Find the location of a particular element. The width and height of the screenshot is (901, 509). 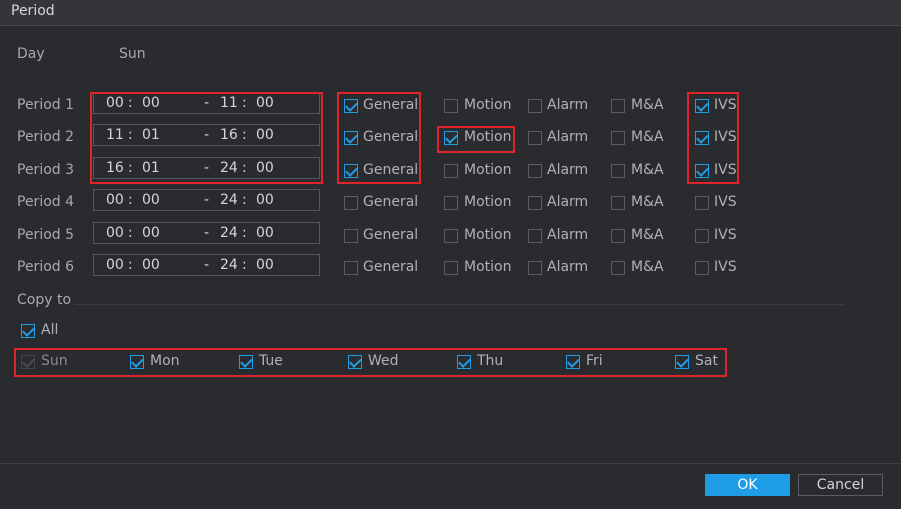

period-1-alarm-checkbox is located at coordinates (535, 106).